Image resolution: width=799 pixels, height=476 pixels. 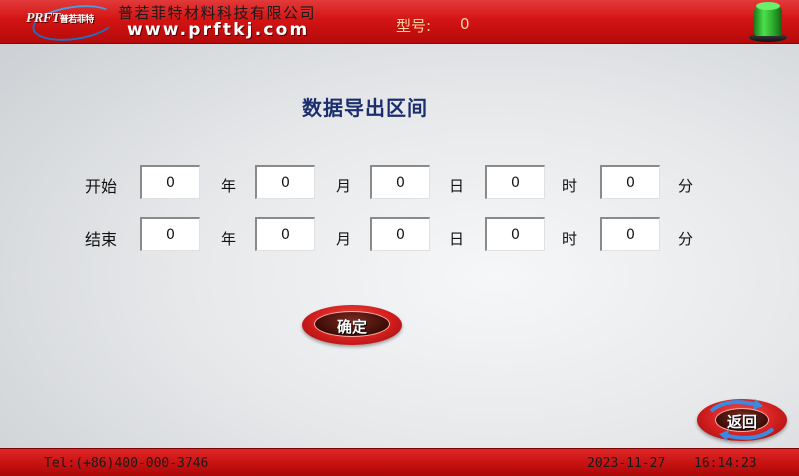 What do you see at coordinates (630, 234) in the screenshot?
I see `end-minute-input: 0` at bounding box center [630, 234].